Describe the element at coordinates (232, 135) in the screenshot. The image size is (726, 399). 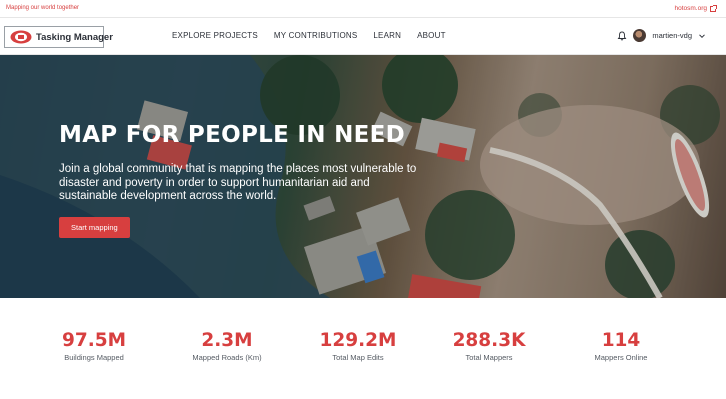
I see `hero-title: MAP FOR PEOPLE IN NEED` at that location.